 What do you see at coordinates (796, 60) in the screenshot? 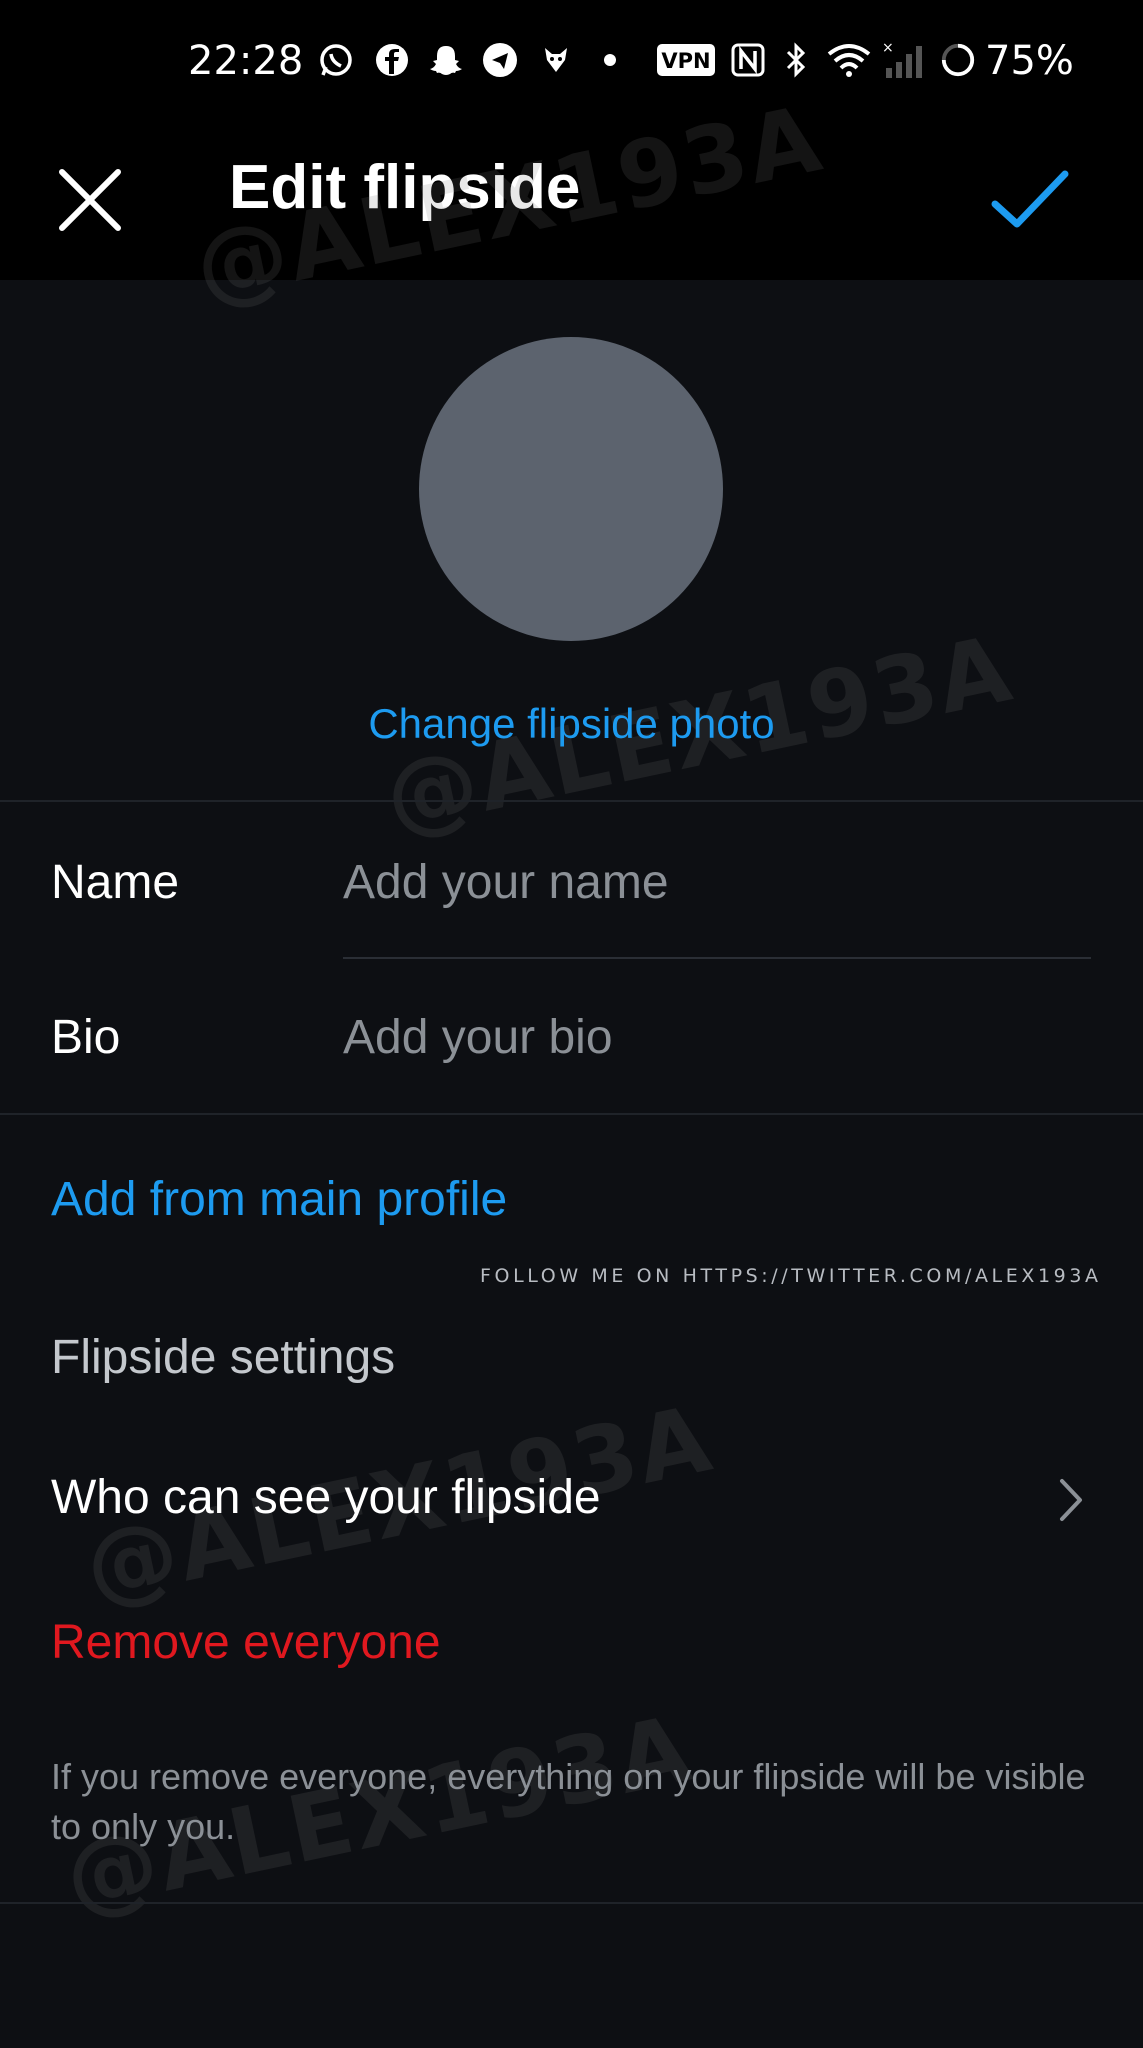
I see `bluetooth-icon` at bounding box center [796, 60].